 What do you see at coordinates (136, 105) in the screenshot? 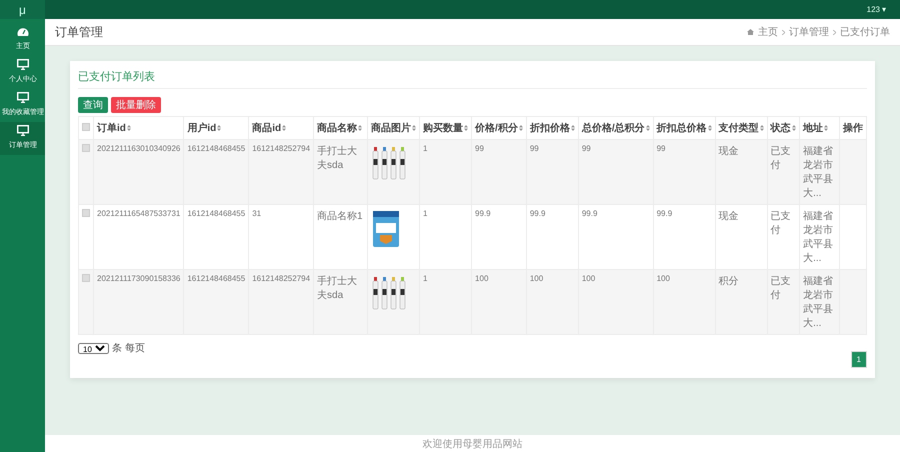
I see `delete-button: 批量删除` at bounding box center [136, 105].